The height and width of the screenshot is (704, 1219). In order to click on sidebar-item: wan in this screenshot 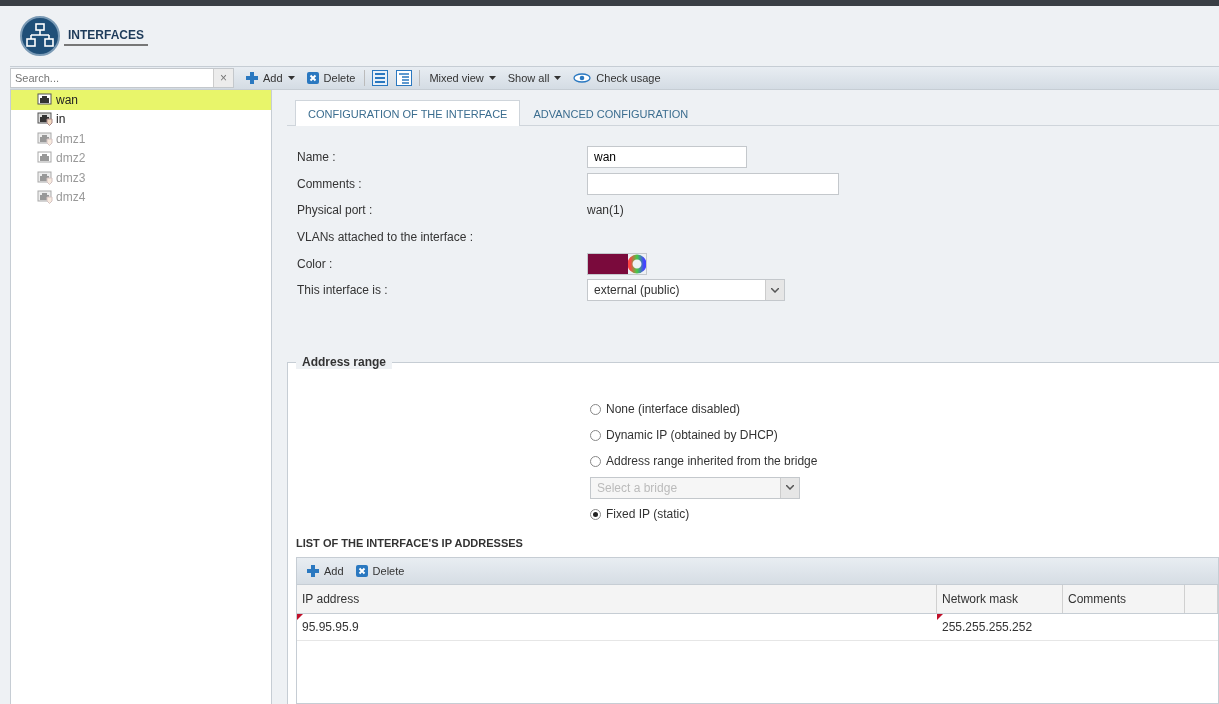, I will do `click(141, 100)`.